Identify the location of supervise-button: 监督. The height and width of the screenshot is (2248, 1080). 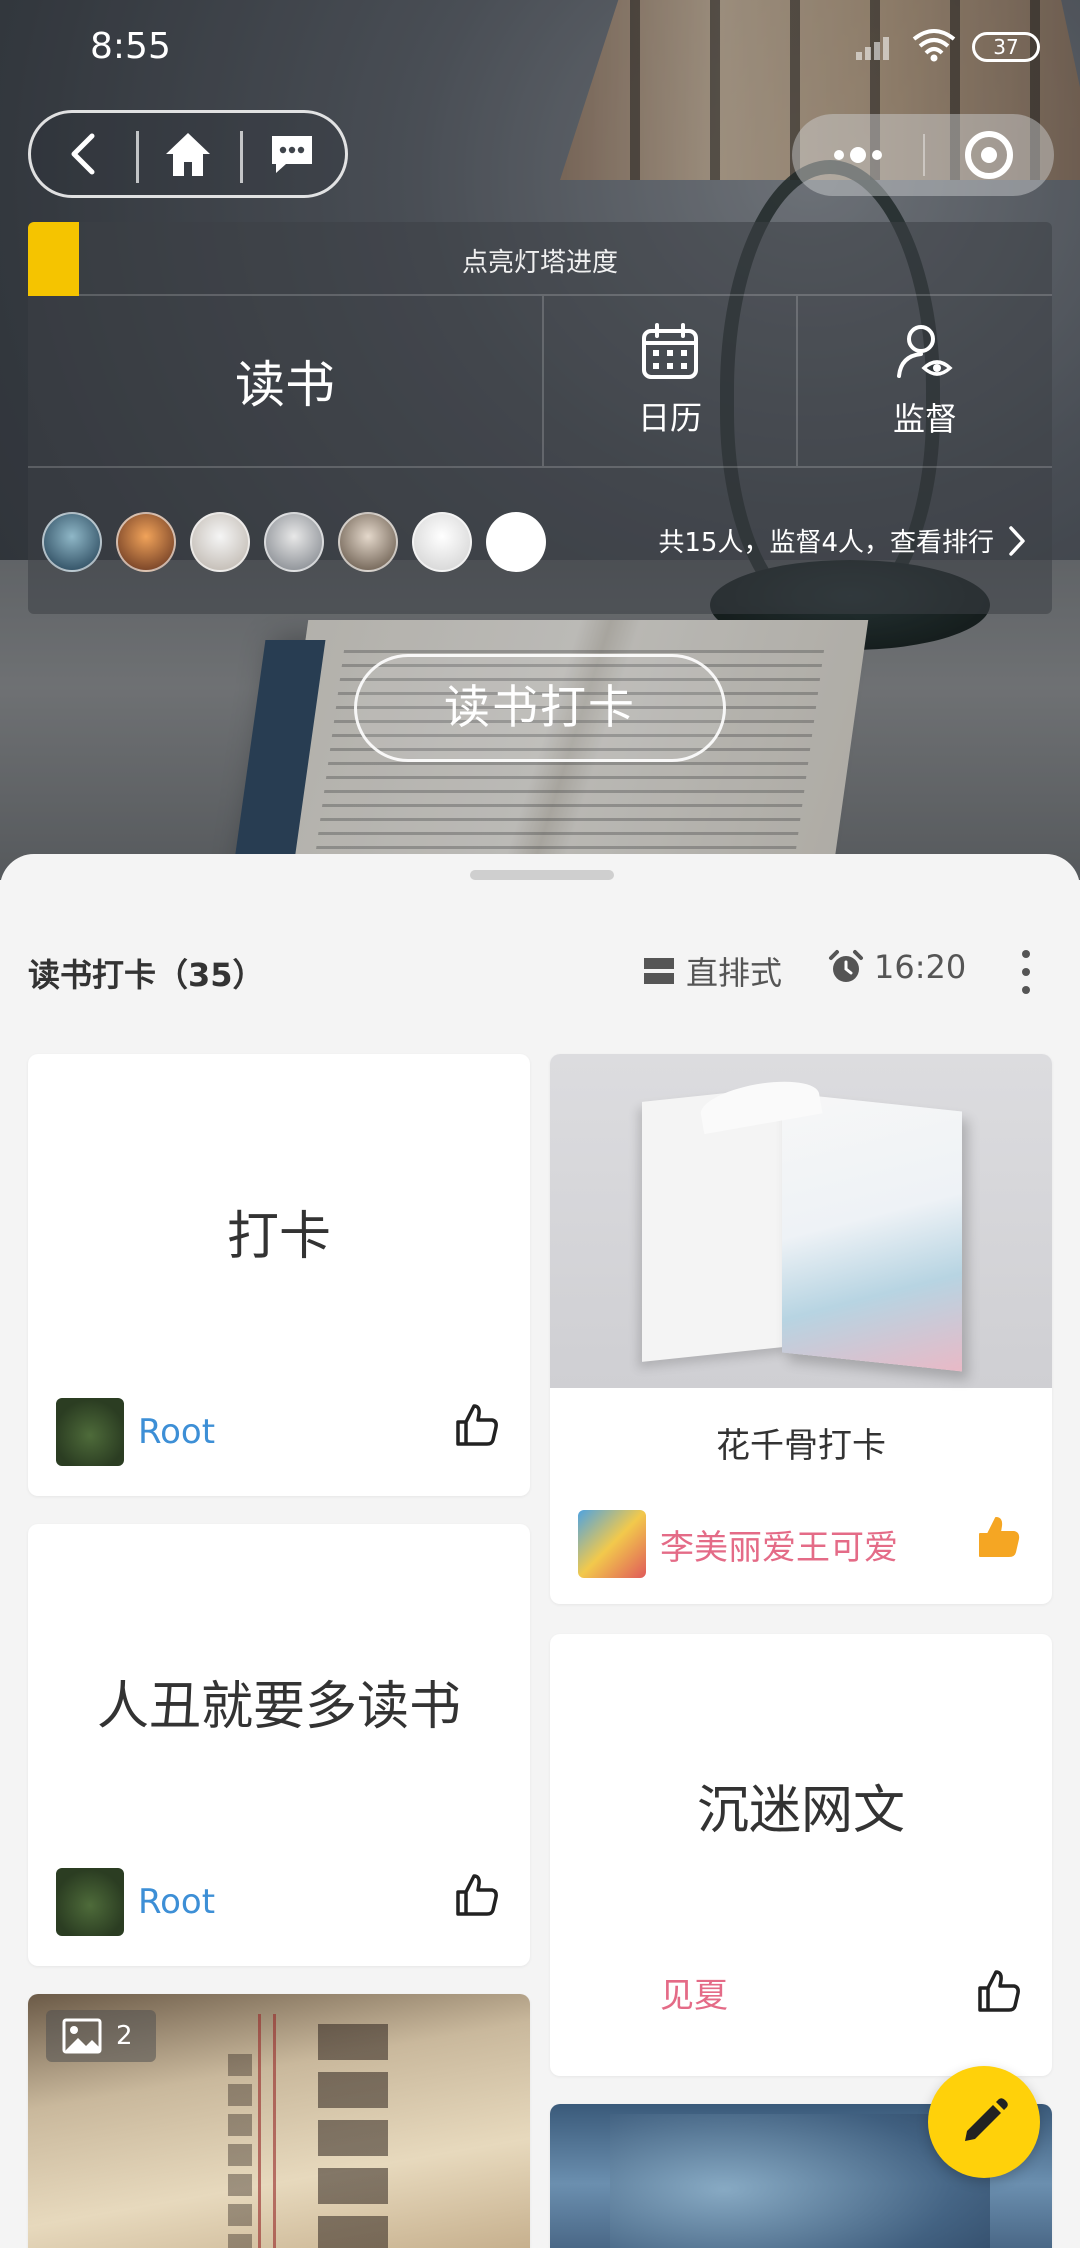
(925, 381).